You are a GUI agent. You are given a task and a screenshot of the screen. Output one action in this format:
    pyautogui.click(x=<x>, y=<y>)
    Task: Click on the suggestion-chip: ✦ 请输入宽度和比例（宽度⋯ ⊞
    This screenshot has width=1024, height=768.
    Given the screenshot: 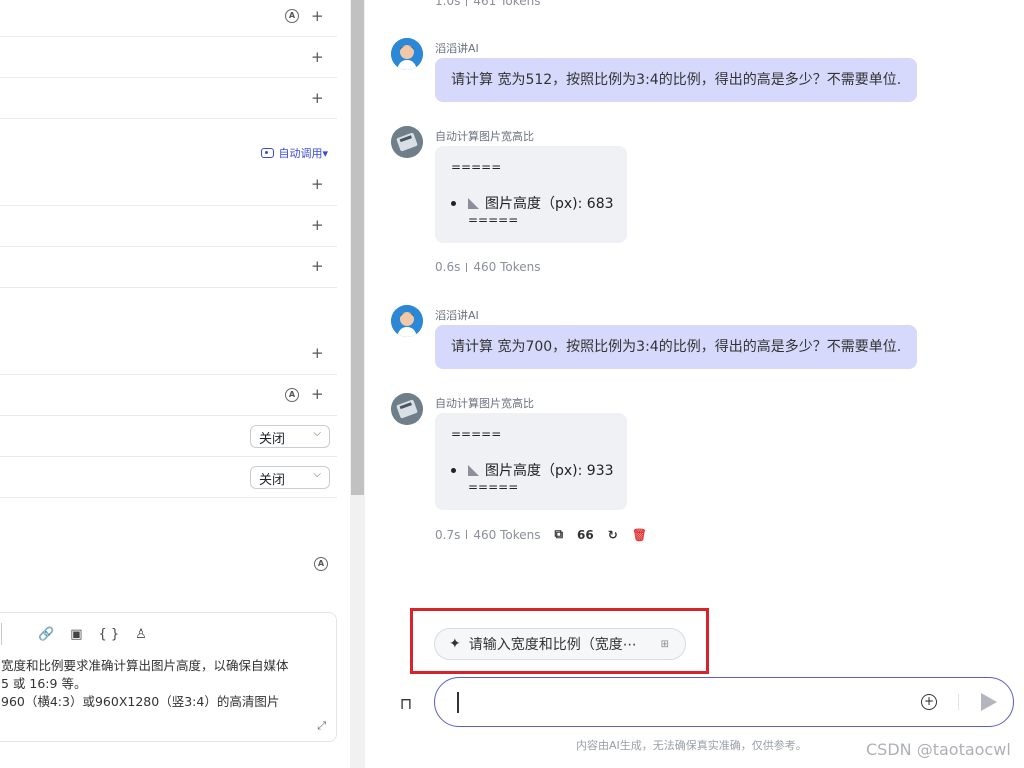 What is the action you would take?
    pyautogui.click(x=560, y=644)
    